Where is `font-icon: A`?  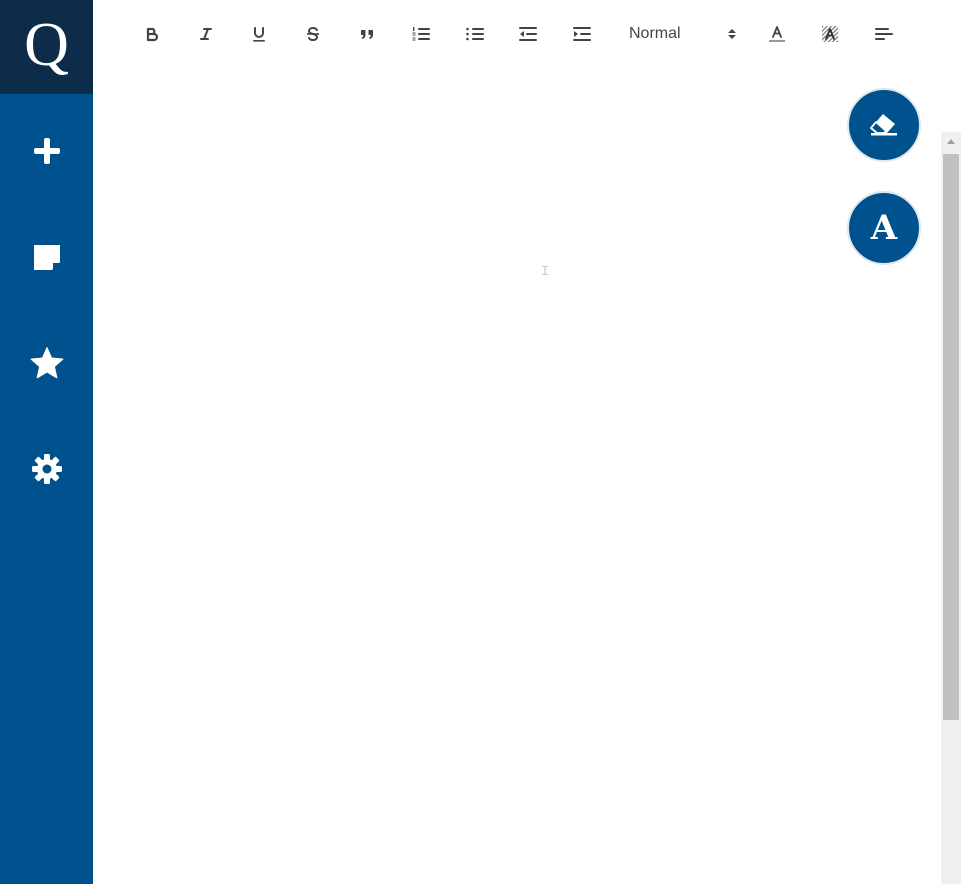
font-icon: A is located at coordinates (884, 228).